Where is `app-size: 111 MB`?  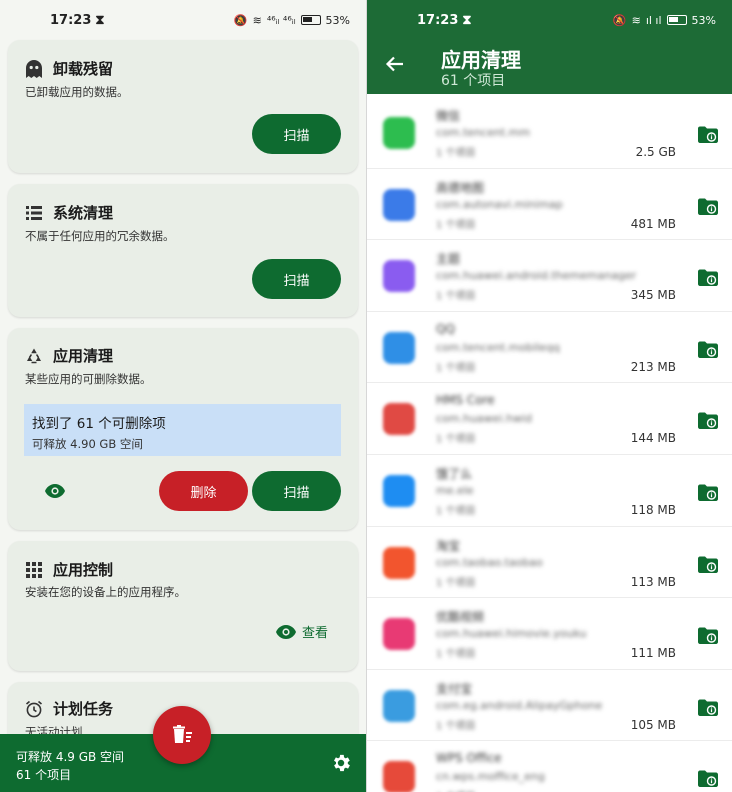 app-size: 111 MB is located at coordinates (653, 653).